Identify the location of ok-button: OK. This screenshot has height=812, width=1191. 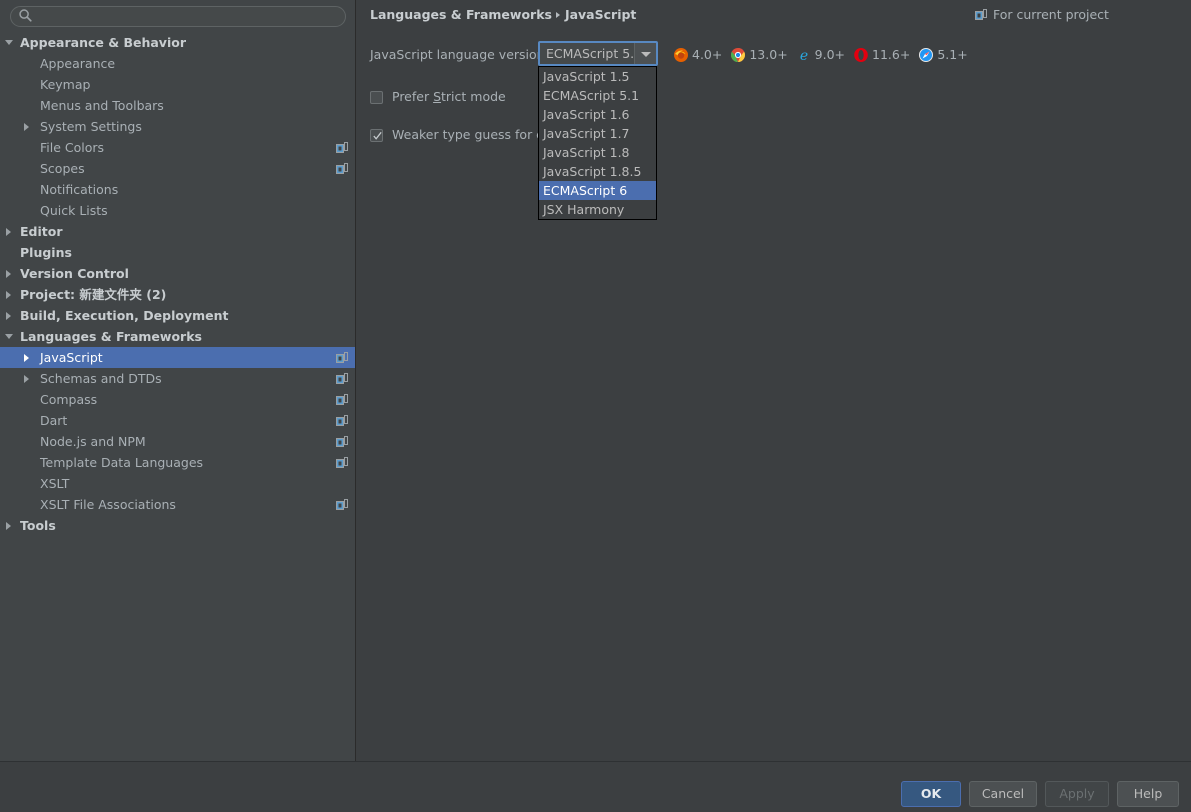
(931, 794).